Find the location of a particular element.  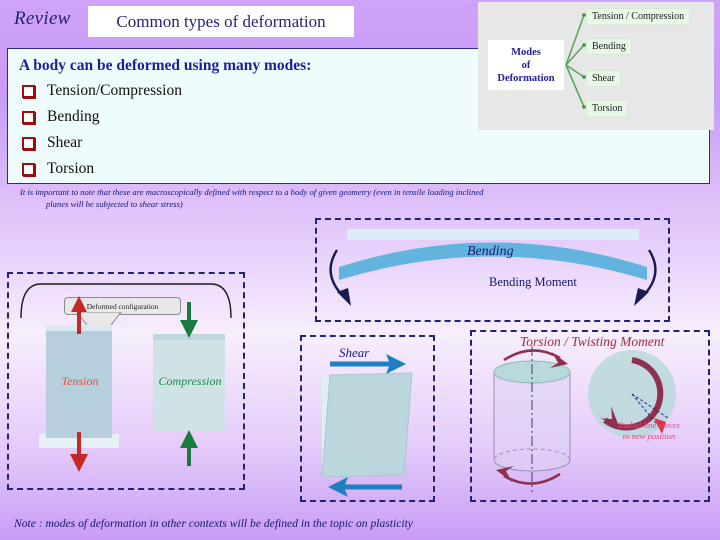

bending-panel: Bending Bending Moment is located at coordinates (492, 270).